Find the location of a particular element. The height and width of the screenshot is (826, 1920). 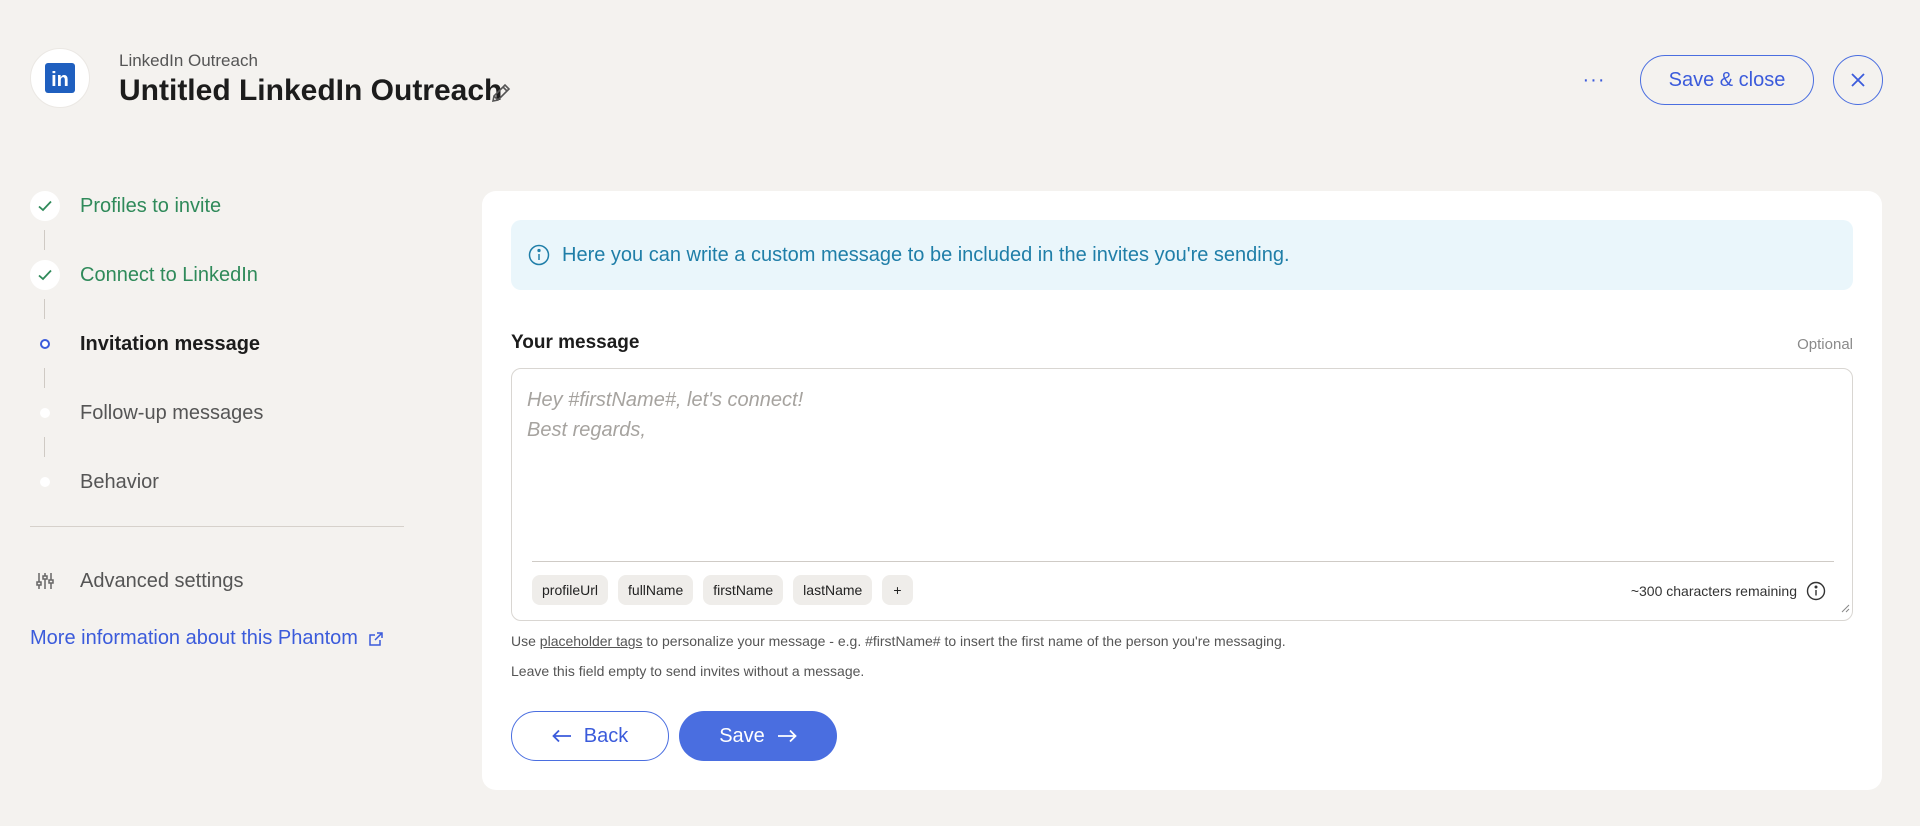

save-button: Save is located at coordinates (758, 736).